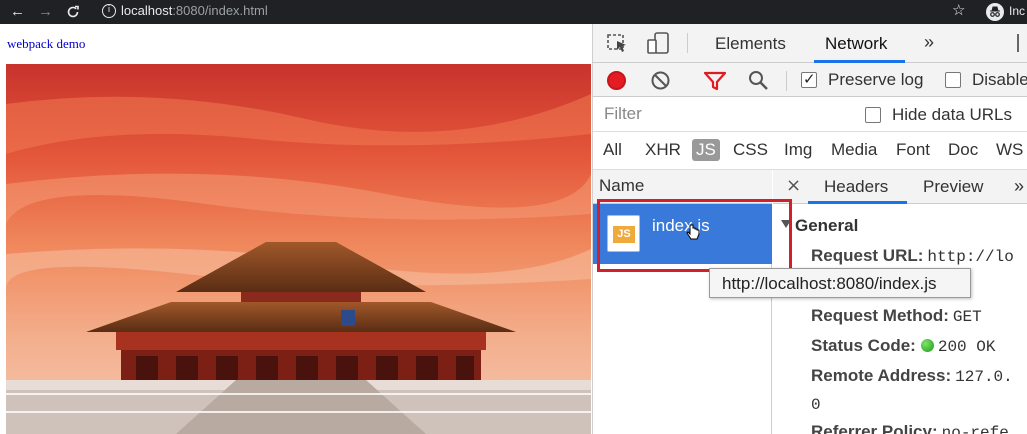 The height and width of the screenshot is (434, 1027). Describe the element at coordinates (963, 150) in the screenshot. I see `type-filter-doc: Doc` at that location.